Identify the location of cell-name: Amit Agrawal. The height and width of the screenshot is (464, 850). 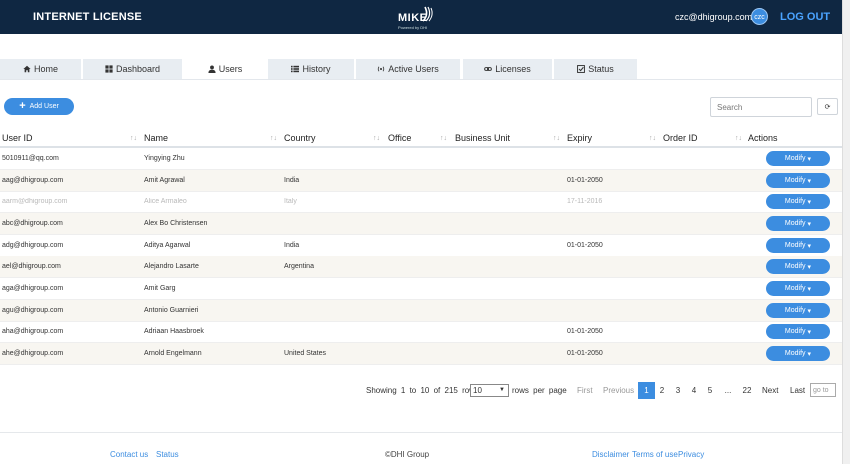
(164, 180).